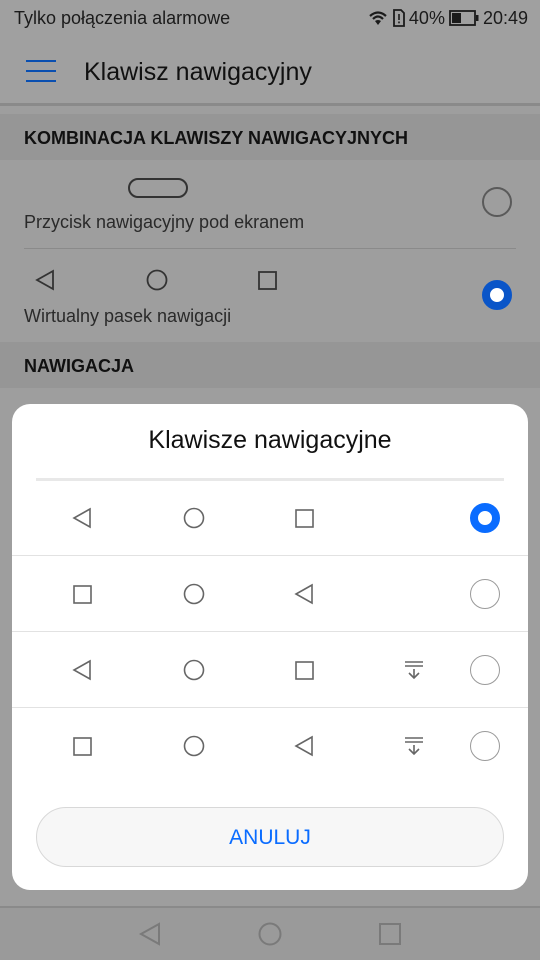 The image size is (540, 960). I want to click on dialog-title: Klawisze nawigacyjne, so click(270, 440).